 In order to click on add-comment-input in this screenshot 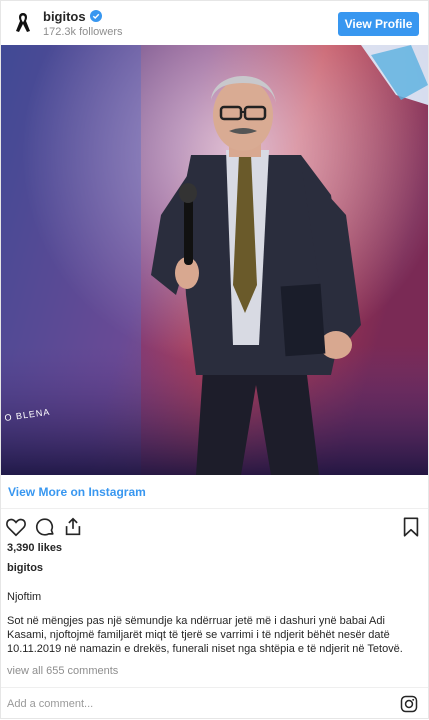, I will do `click(187, 704)`.